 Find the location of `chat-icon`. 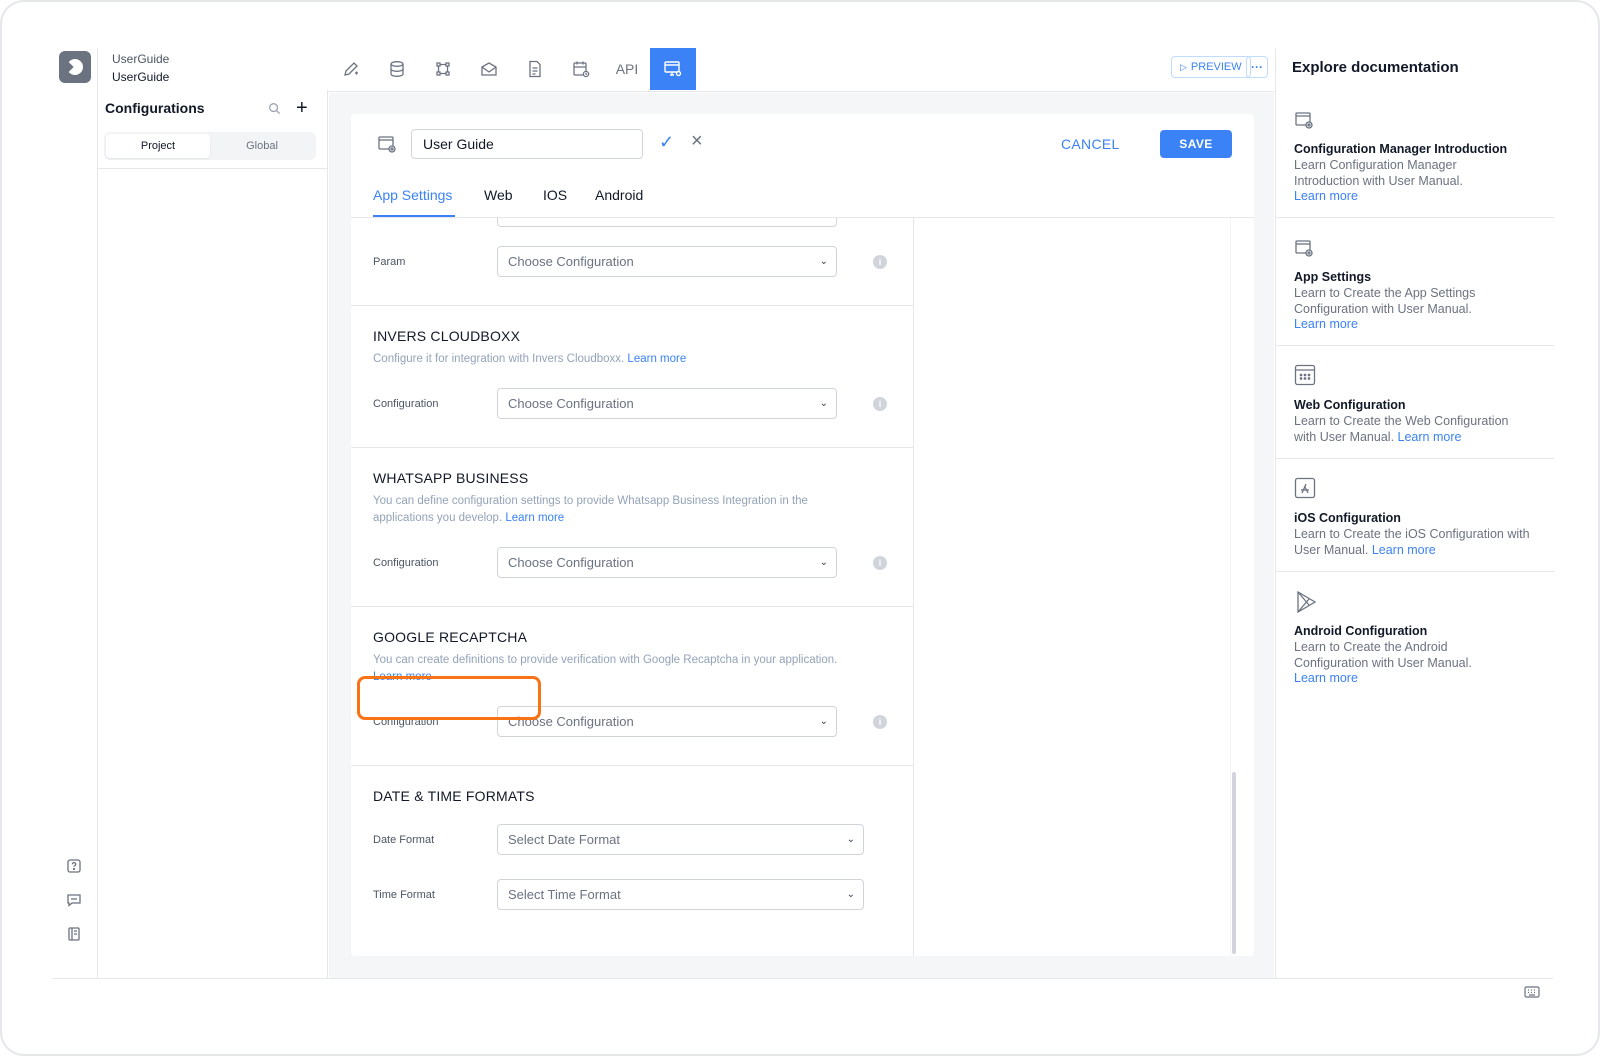

chat-icon is located at coordinates (74, 900).